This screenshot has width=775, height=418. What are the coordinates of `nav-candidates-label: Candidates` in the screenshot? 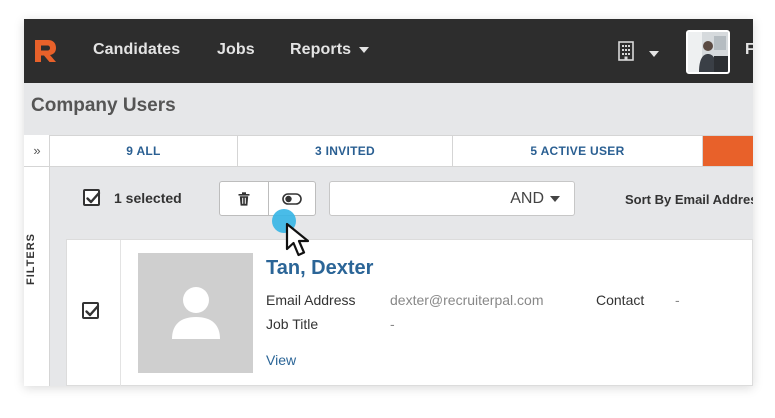 It's located at (137, 49).